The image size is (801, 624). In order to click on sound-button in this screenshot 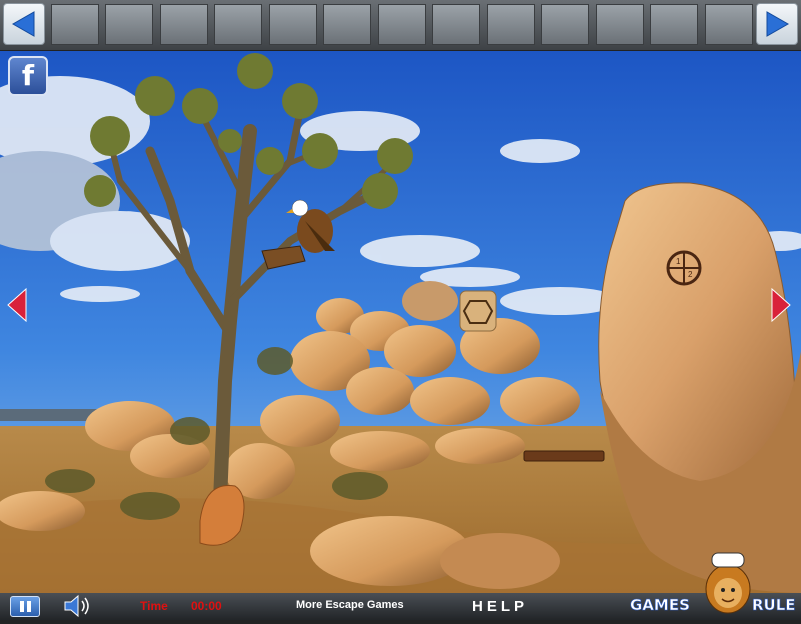, I will do `click(78, 606)`.